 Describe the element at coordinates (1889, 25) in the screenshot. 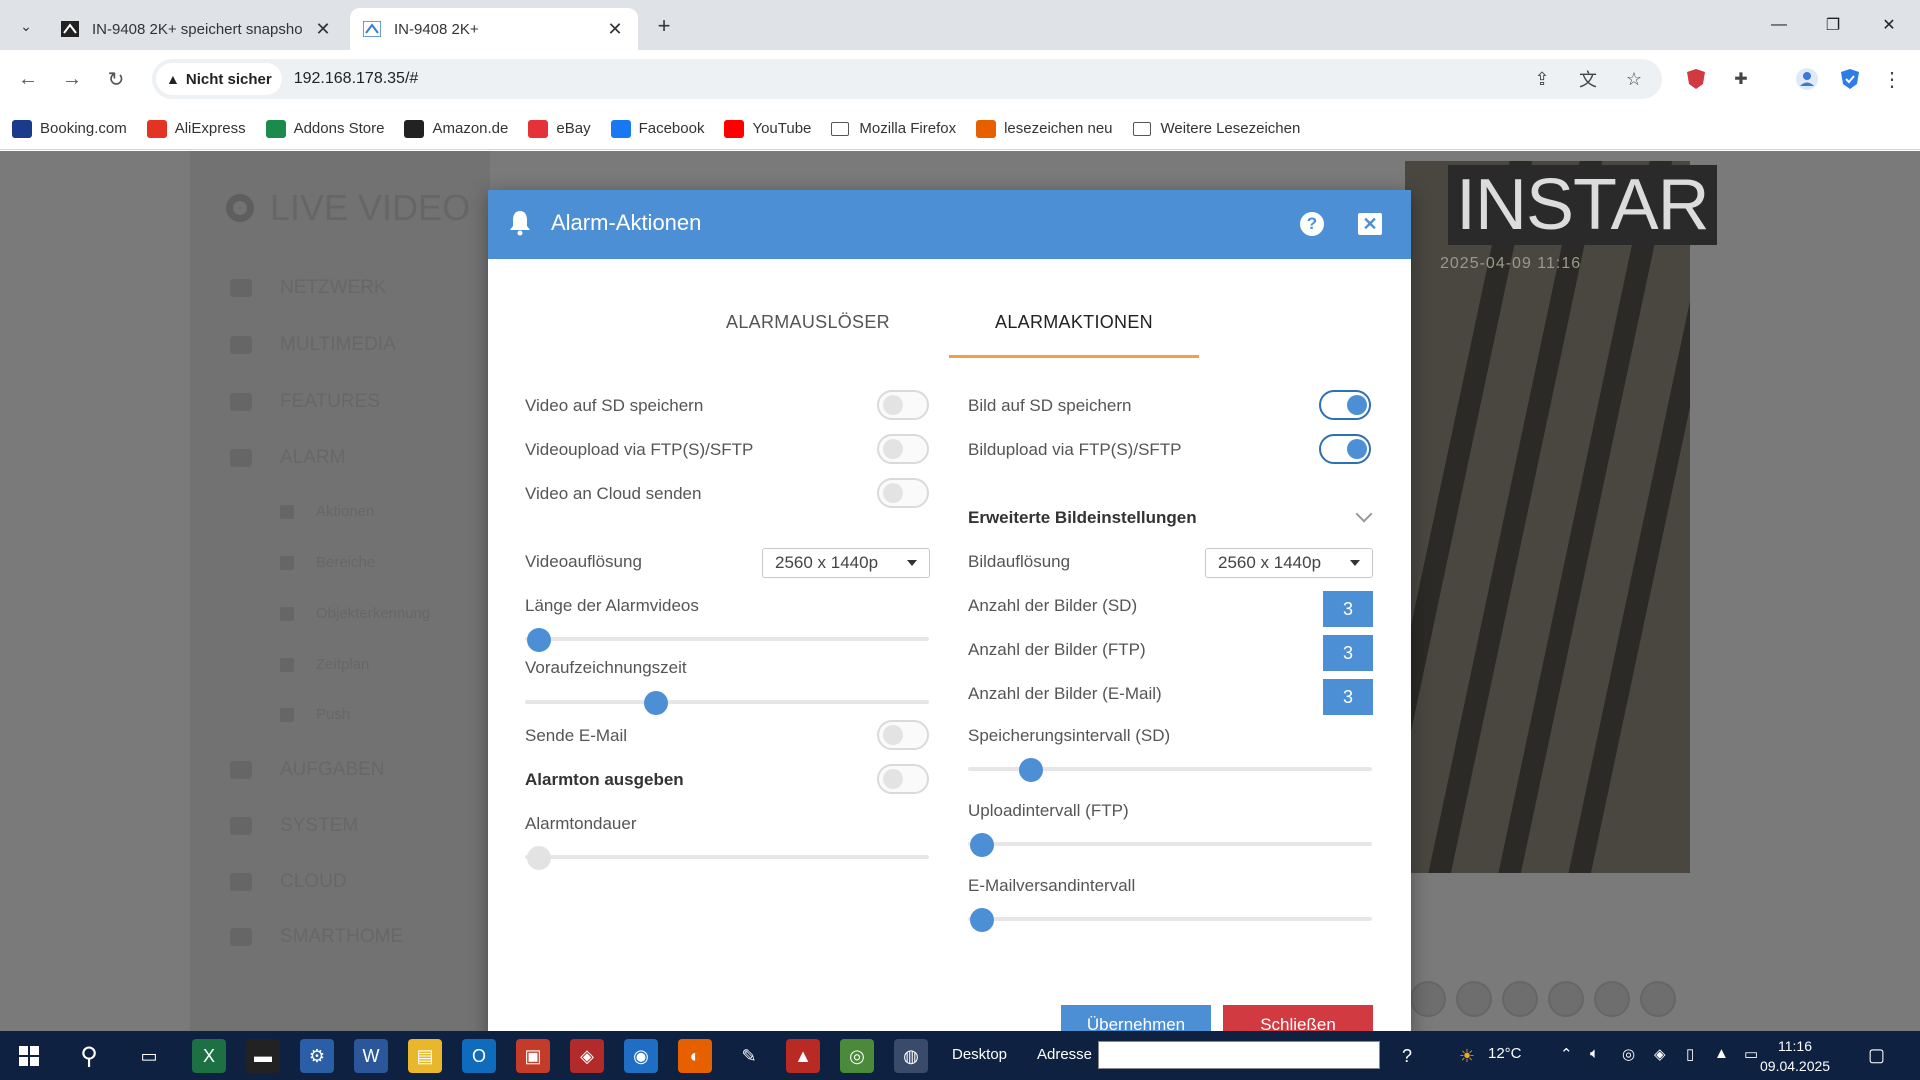

I see `window-close-icon: ✕` at that location.